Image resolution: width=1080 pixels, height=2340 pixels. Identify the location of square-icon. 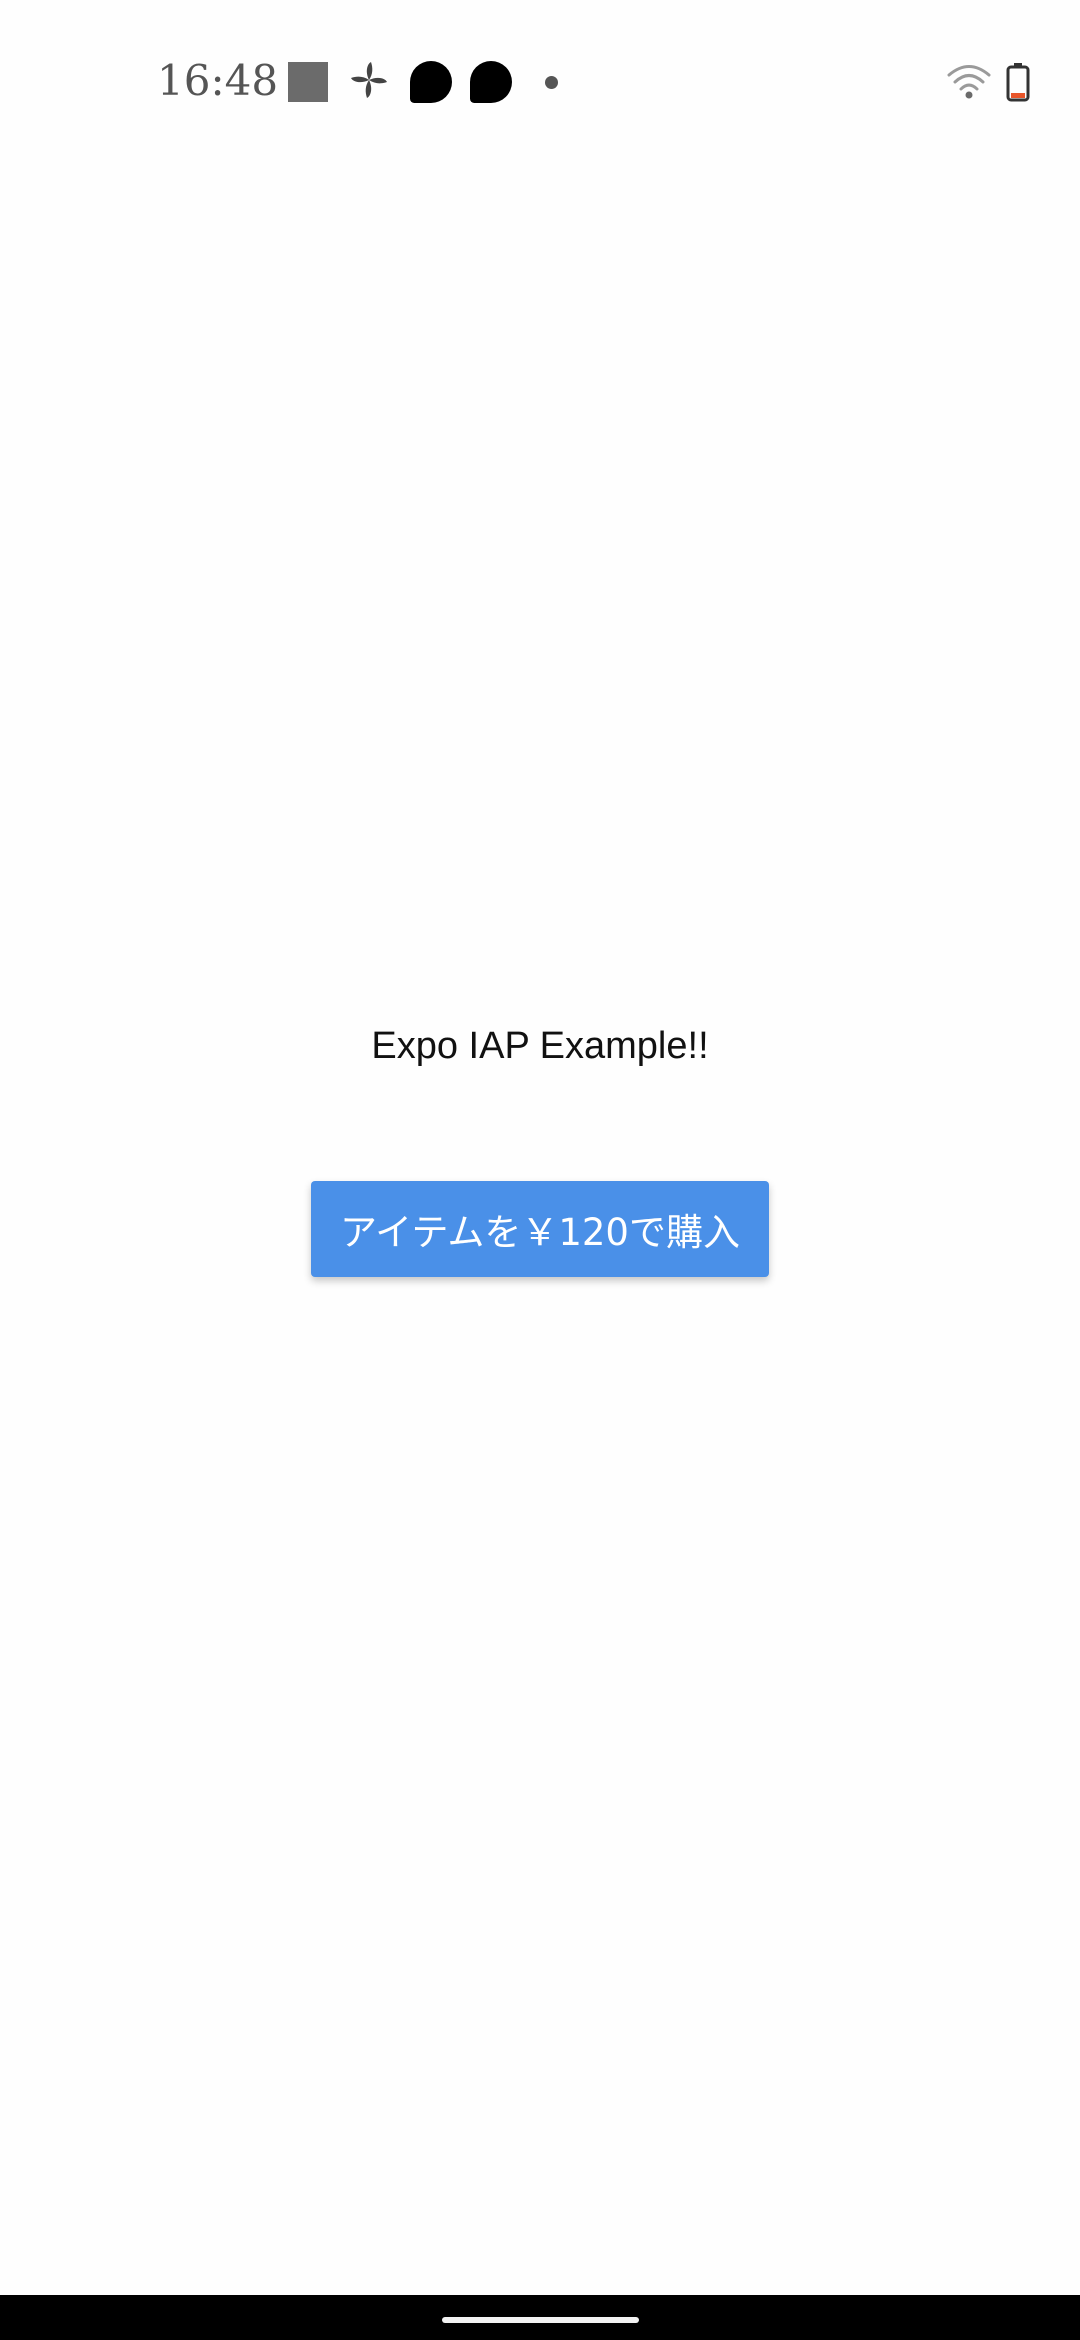
(308, 82).